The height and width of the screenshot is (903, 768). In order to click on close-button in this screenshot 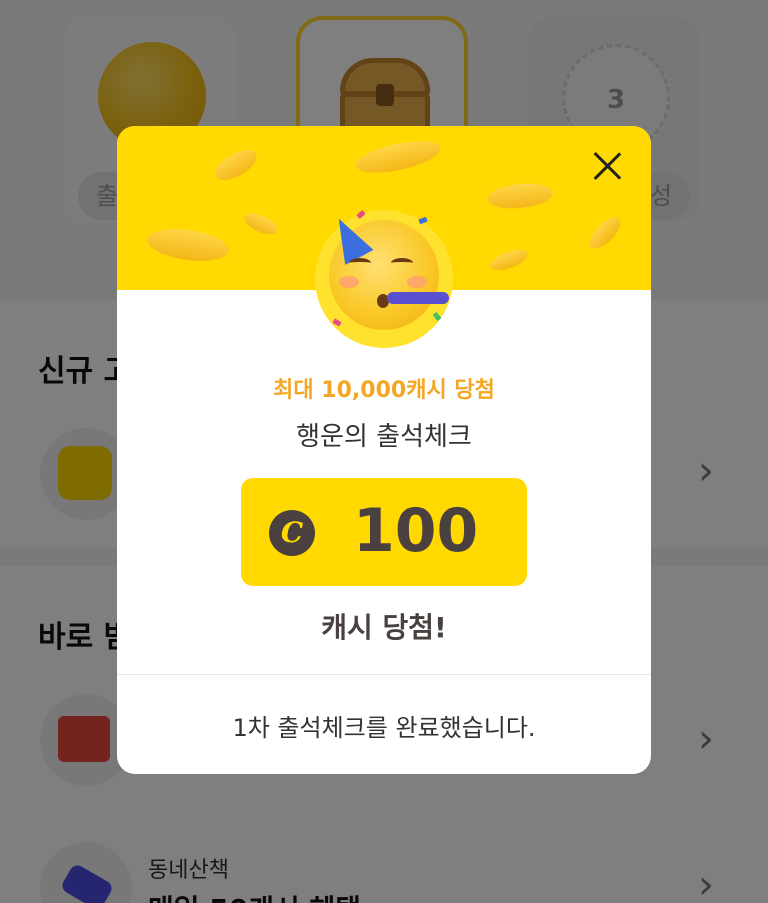, I will do `click(607, 166)`.